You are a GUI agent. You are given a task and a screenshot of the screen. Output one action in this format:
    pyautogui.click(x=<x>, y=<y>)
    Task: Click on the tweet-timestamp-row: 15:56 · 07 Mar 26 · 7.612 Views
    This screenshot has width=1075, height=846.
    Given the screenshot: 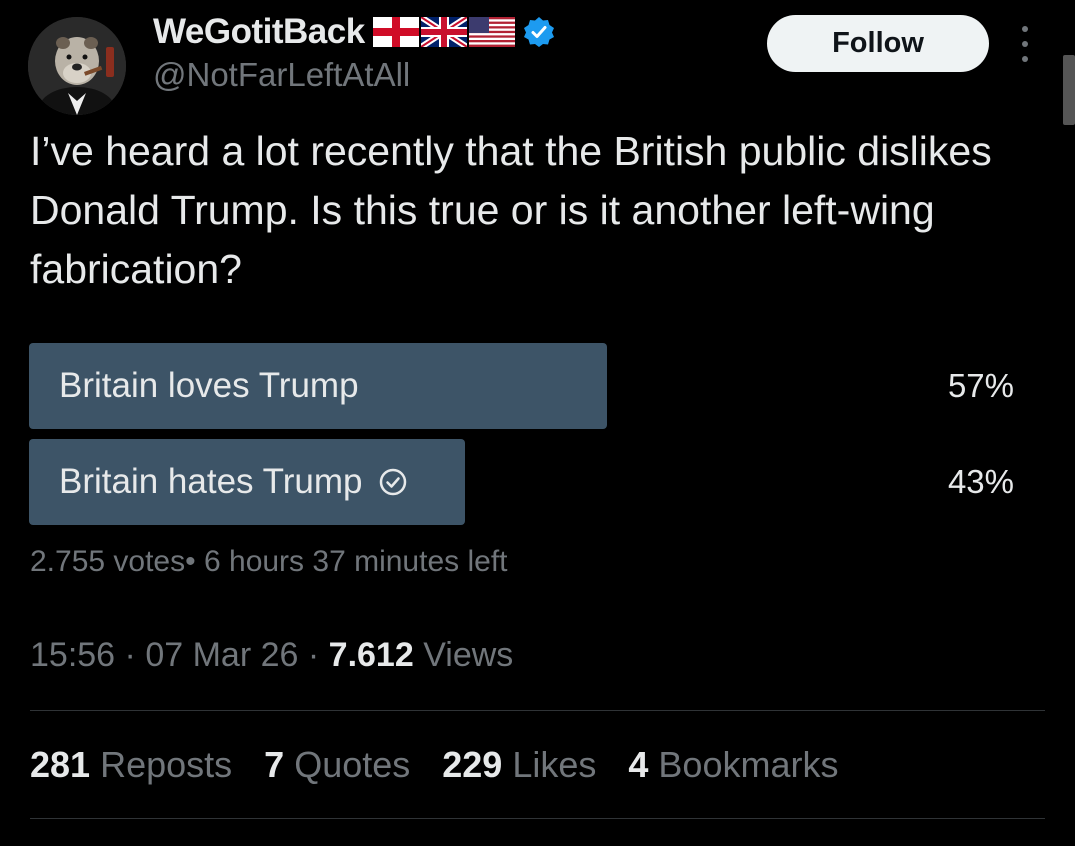 What is the action you would take?
    pyautogui.click(x=271, y=655)
    